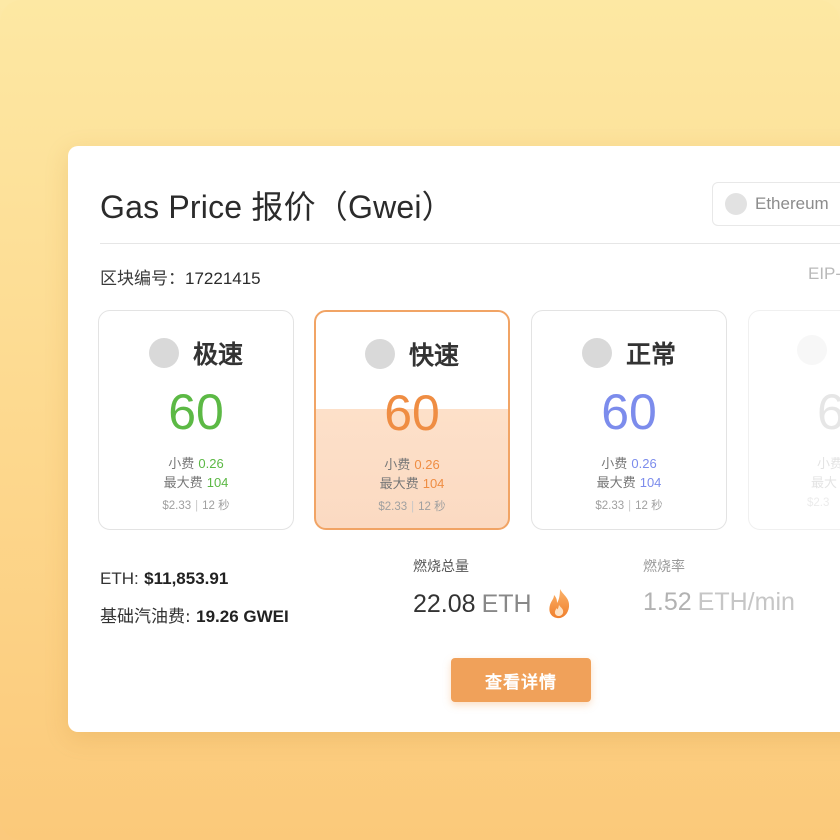  What do you see at coordinates (558, 604) in the screenshot?
I see `fire-icon` at bounding box center [558, 604].